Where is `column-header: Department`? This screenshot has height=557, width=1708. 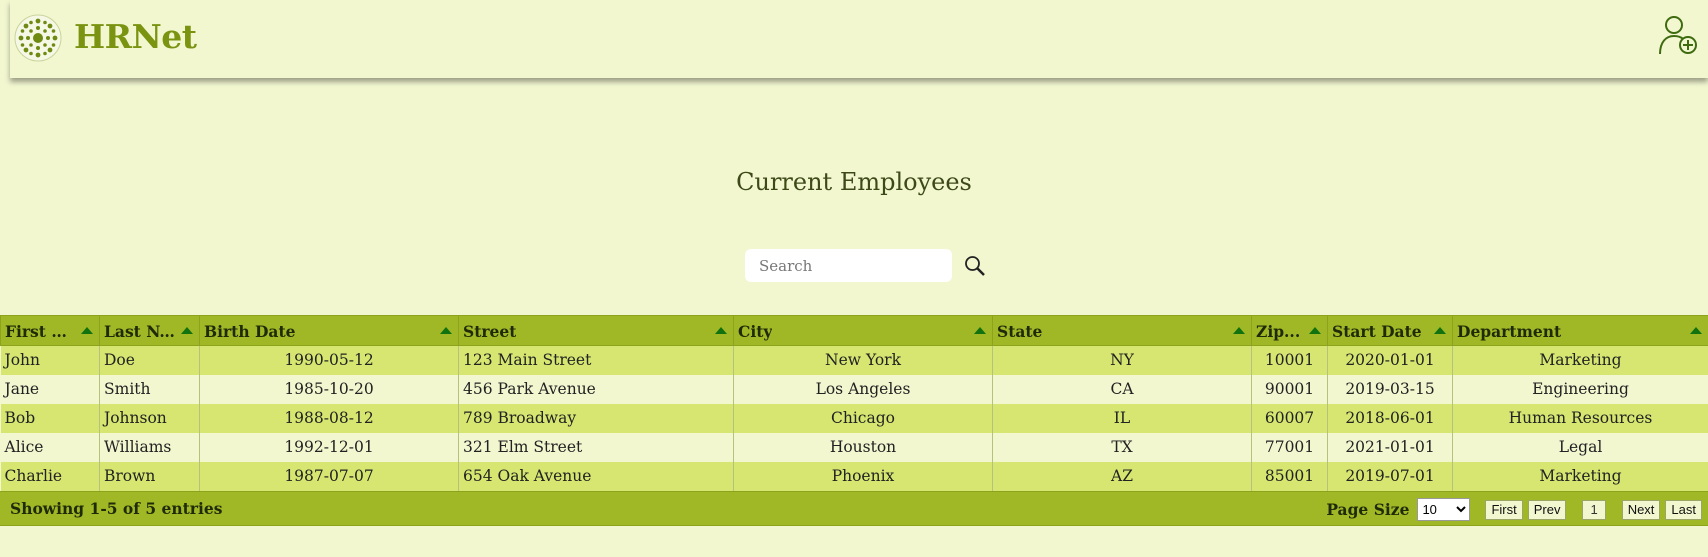
column-header: Department is located at coordinates (1580, 330).